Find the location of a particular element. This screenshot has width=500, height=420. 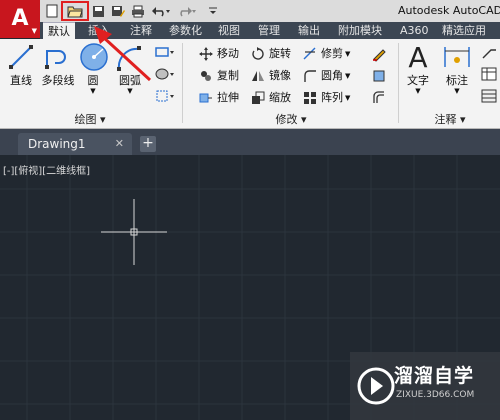

trim-icon is located at coordinates (310, 54).